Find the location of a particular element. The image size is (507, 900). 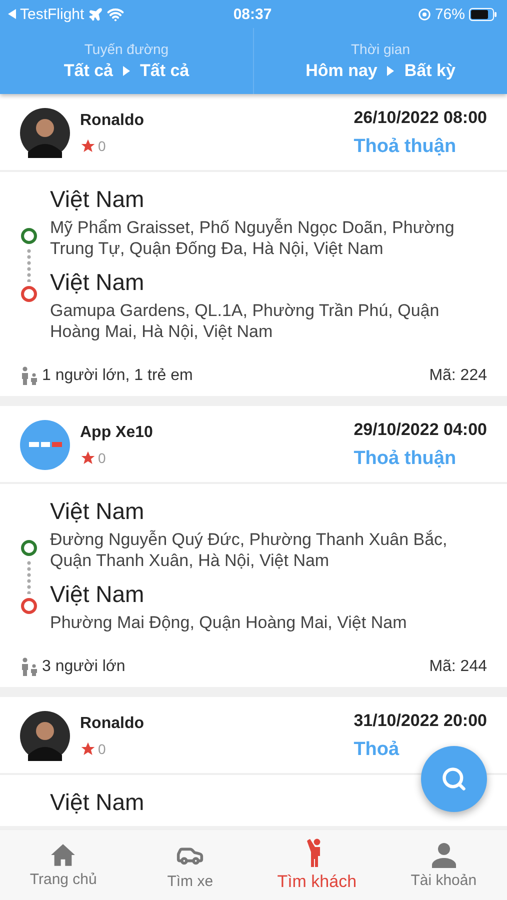

place-address: Mỹ Phẩm Graisset, Phố Nguyễn Ngọc Doãn, Phường Trung Tự, Quận Đống Đa, Hà Nội, Việt Nam is located at coordinates (253, 238).